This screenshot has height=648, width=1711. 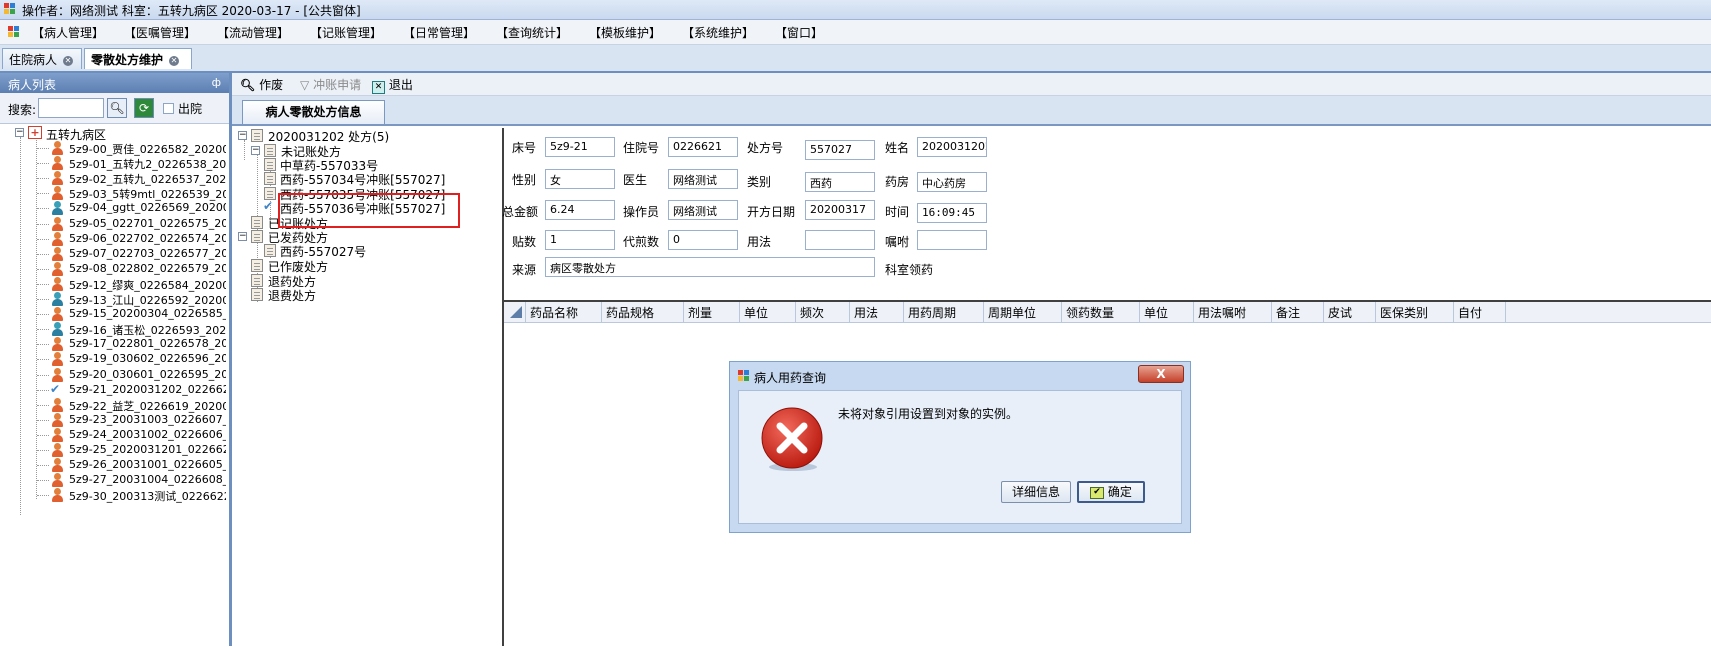 I want to click on col-usage: 用法, so click(x=877, y=312).